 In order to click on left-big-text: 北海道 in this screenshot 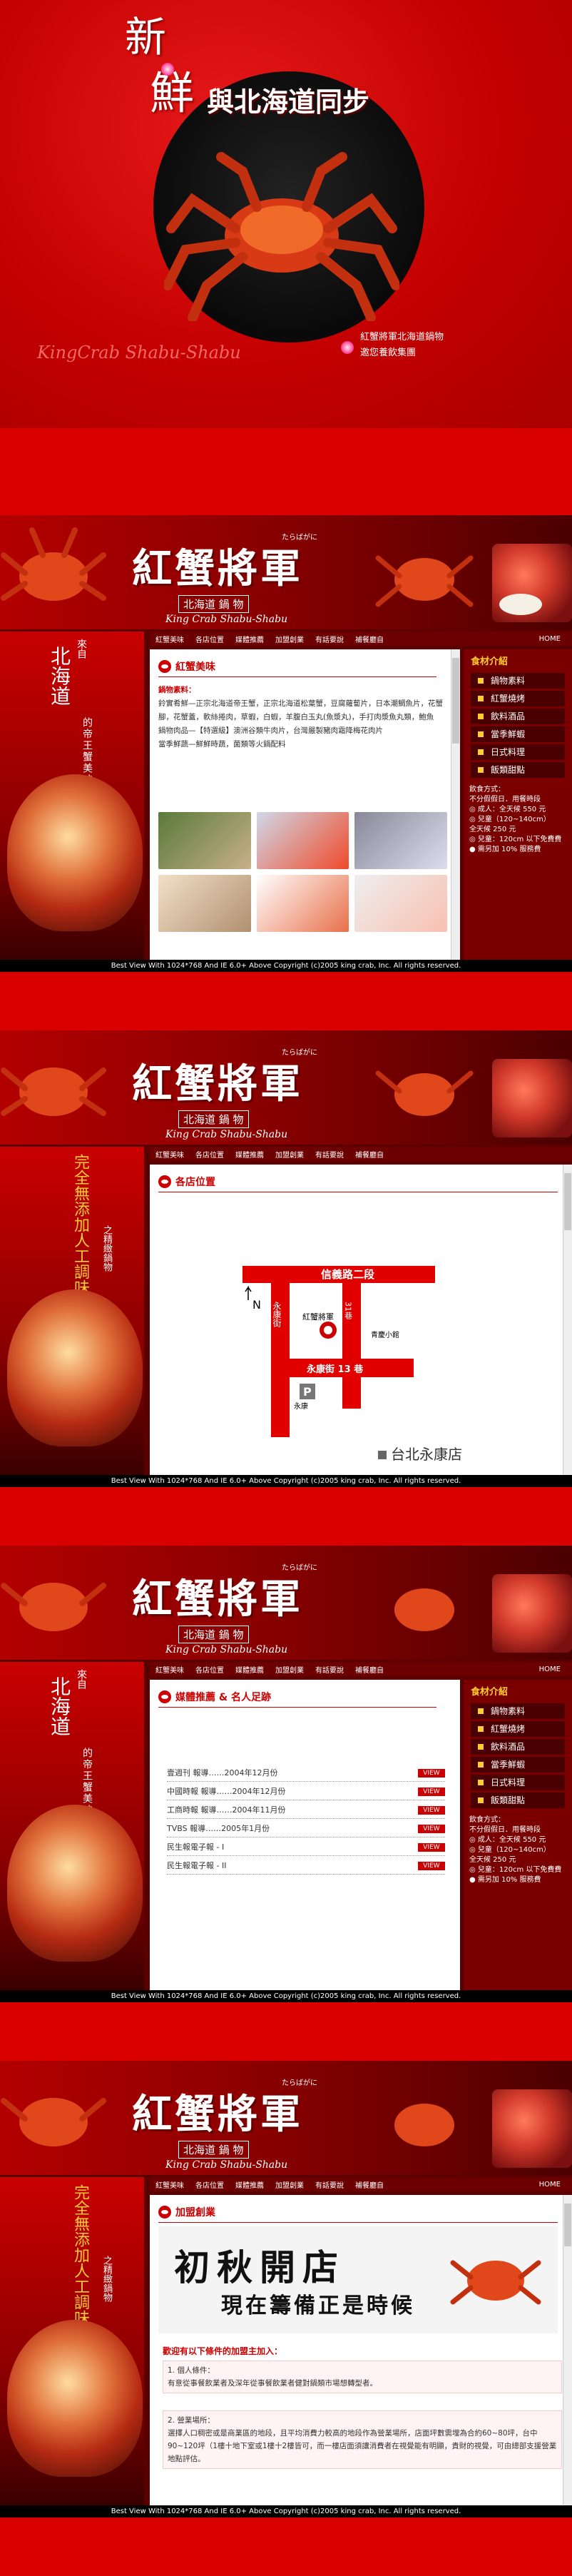, I will do `click(59, 1706)`.